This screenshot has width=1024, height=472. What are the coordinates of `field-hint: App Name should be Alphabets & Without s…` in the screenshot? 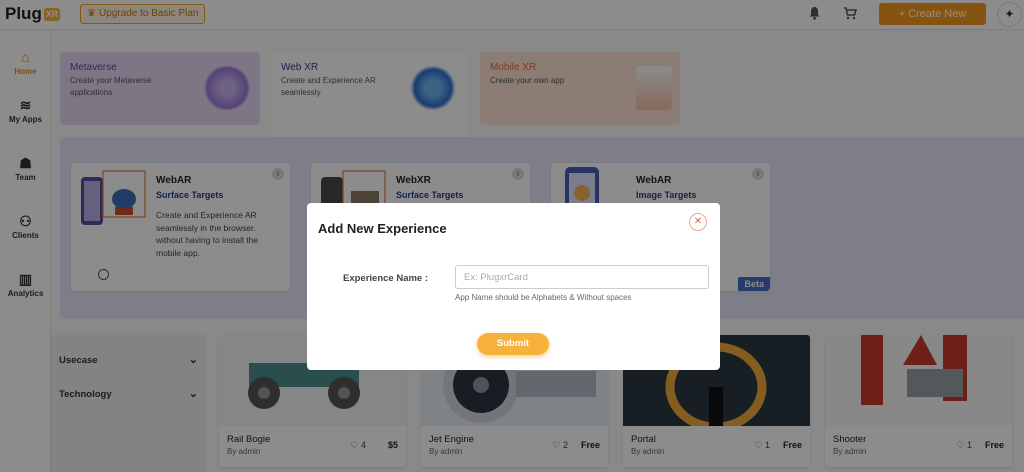 It's located at (543, 297).